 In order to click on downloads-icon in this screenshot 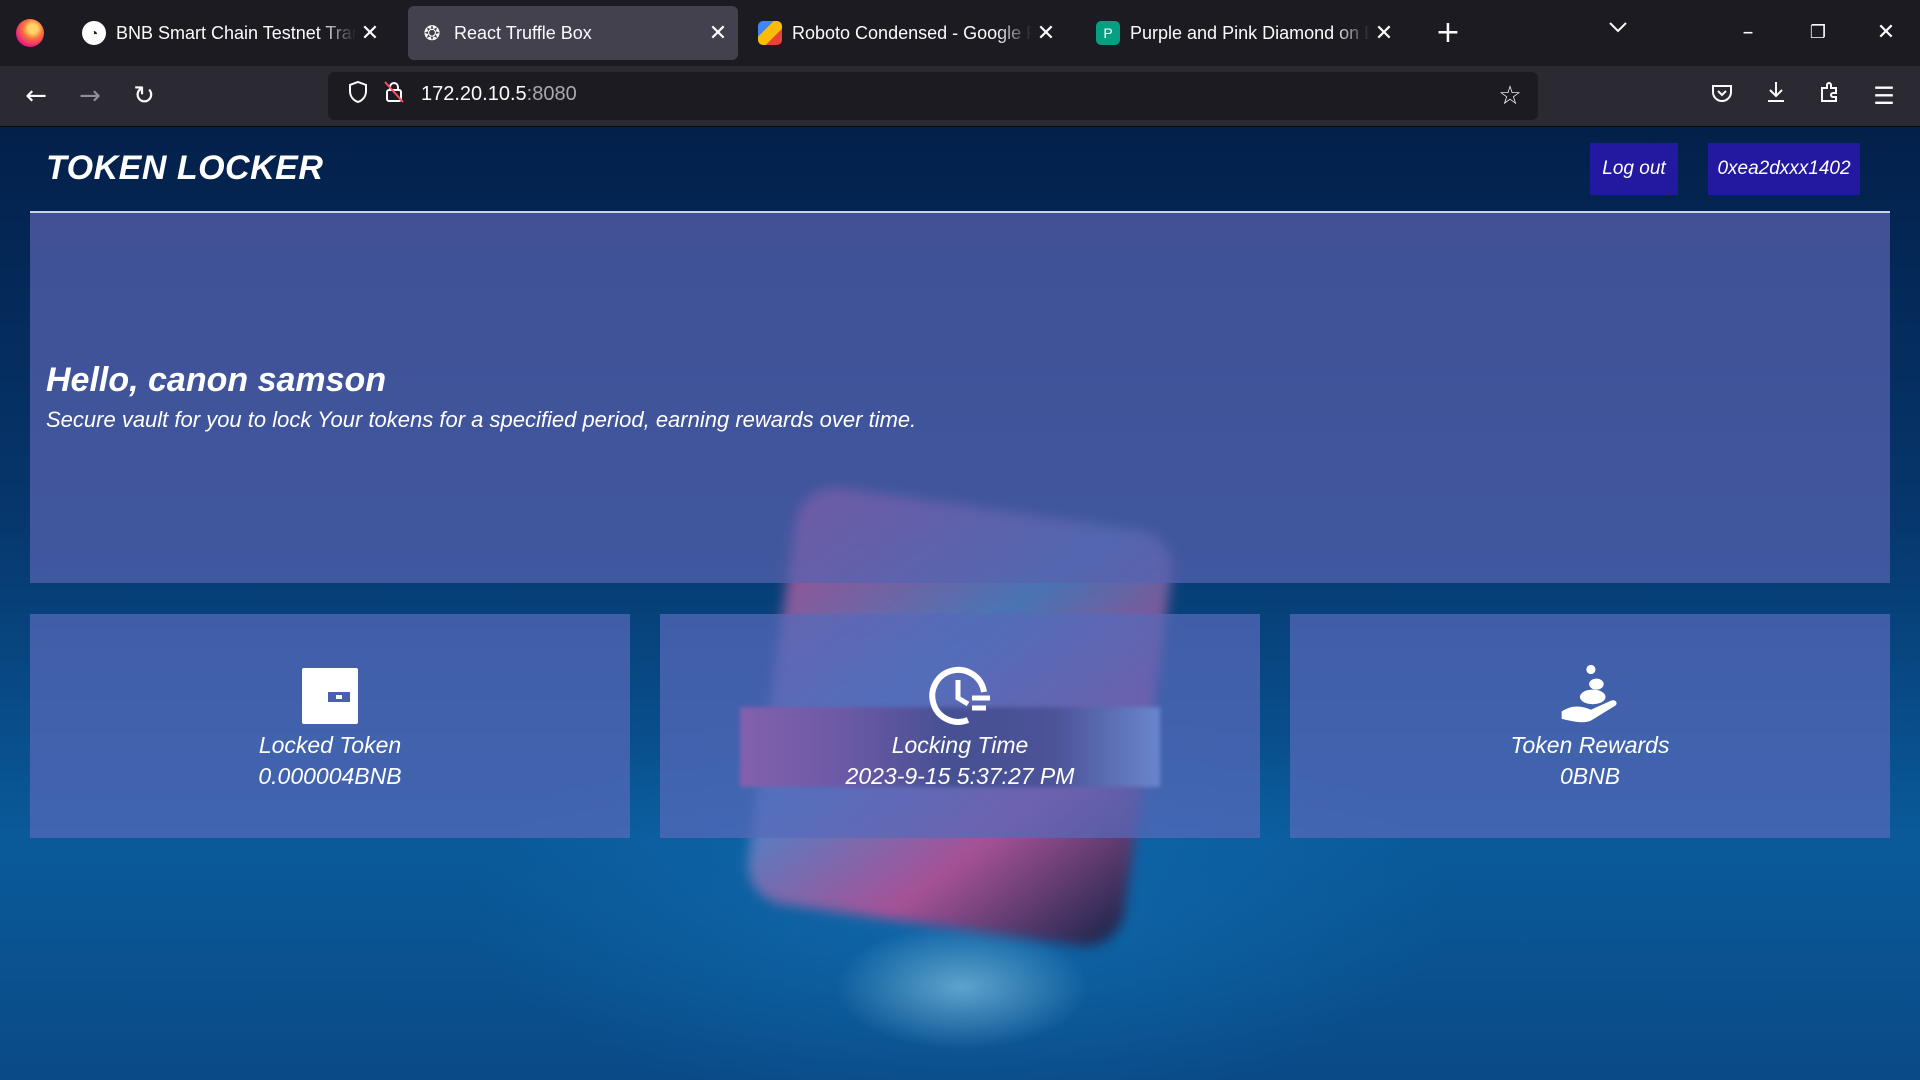, I will do `click(1776, 96)`.